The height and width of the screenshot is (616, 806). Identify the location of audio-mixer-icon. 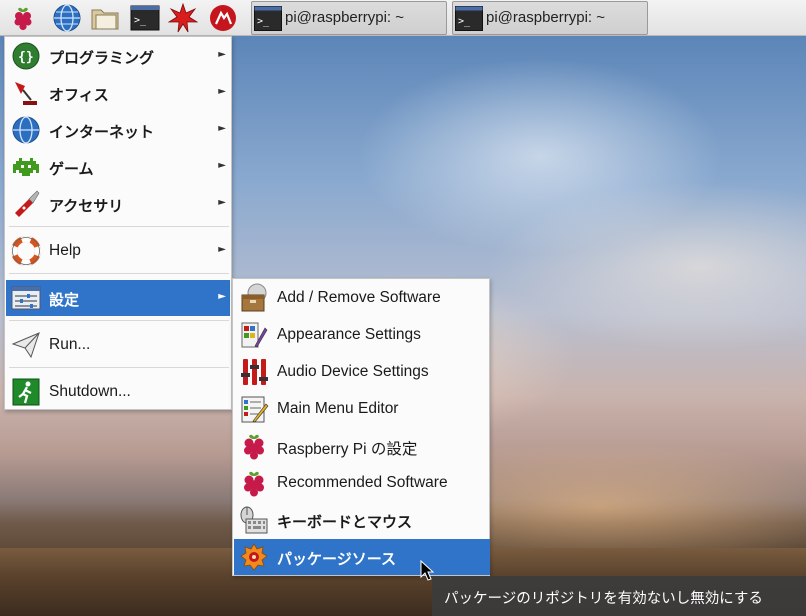
(254, 372).